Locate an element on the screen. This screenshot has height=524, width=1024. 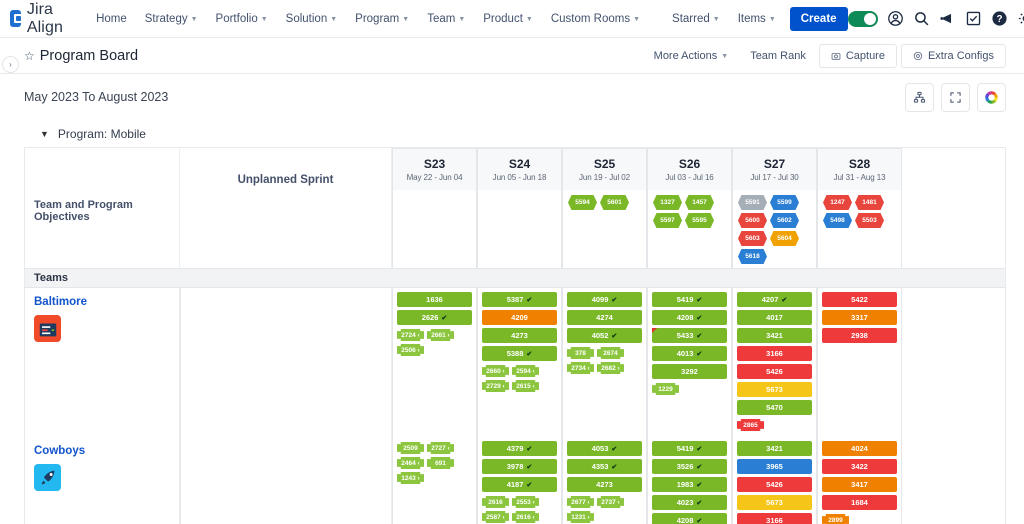
nav-item-team: Team ▼ is located at coordinates (446, 19).